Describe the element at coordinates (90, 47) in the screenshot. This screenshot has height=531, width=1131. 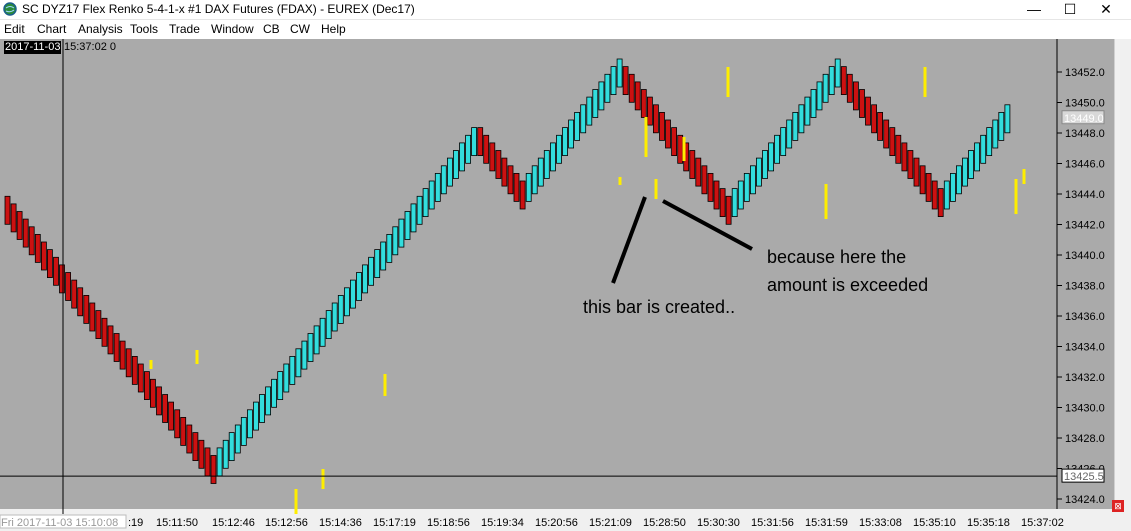
I see `cursor-time-readout: 15:37:02 0` at that location.